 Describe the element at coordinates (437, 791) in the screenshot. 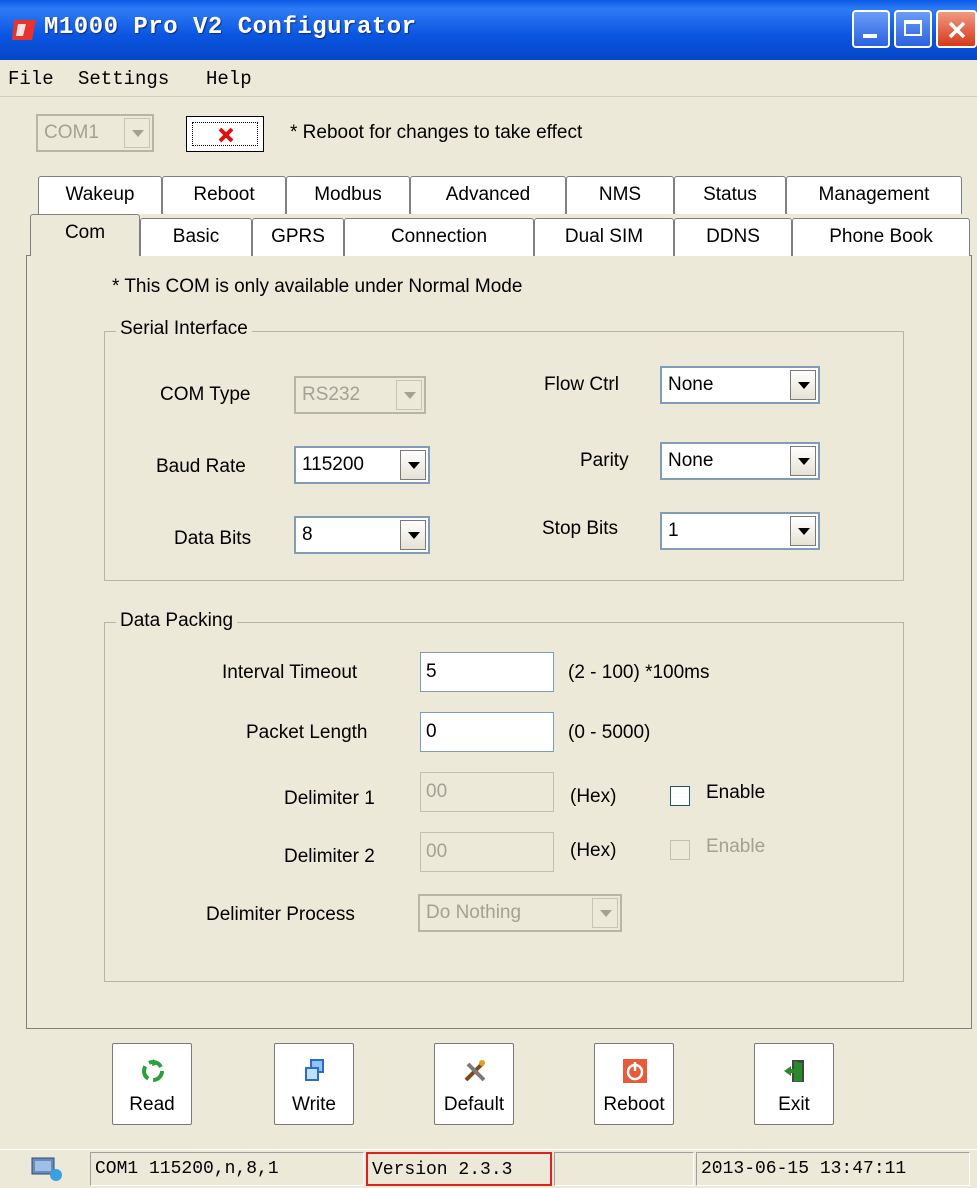

I see `delimiter-1-value: 00` at that location.